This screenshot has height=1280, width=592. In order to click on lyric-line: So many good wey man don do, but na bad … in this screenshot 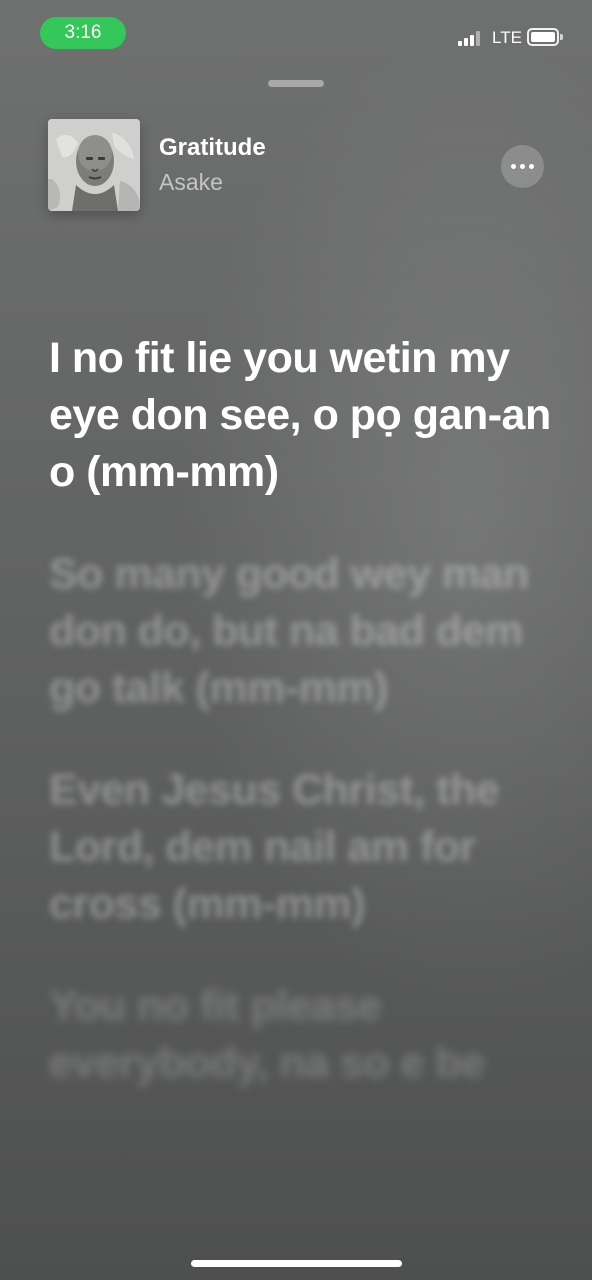, I will do `click(304, 631)`.